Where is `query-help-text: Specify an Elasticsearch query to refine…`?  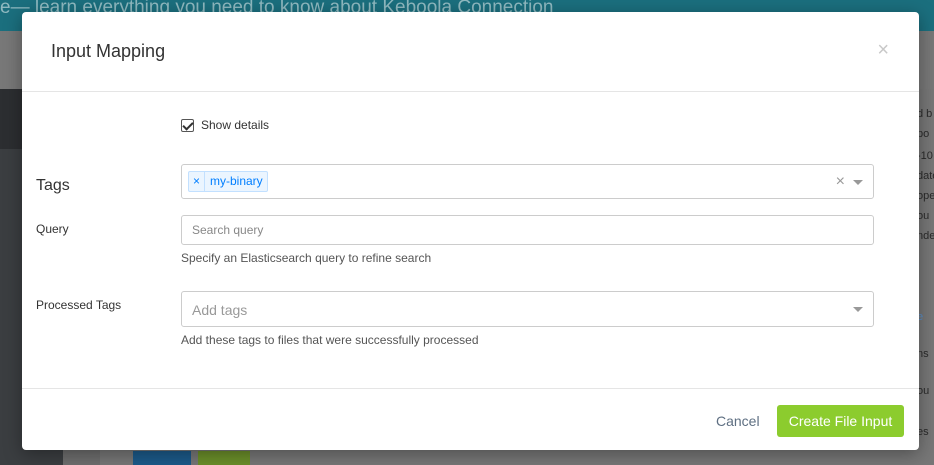
query-help-text: Specify an Elasticsearch query to refine… is located at coordinates (306, 258).